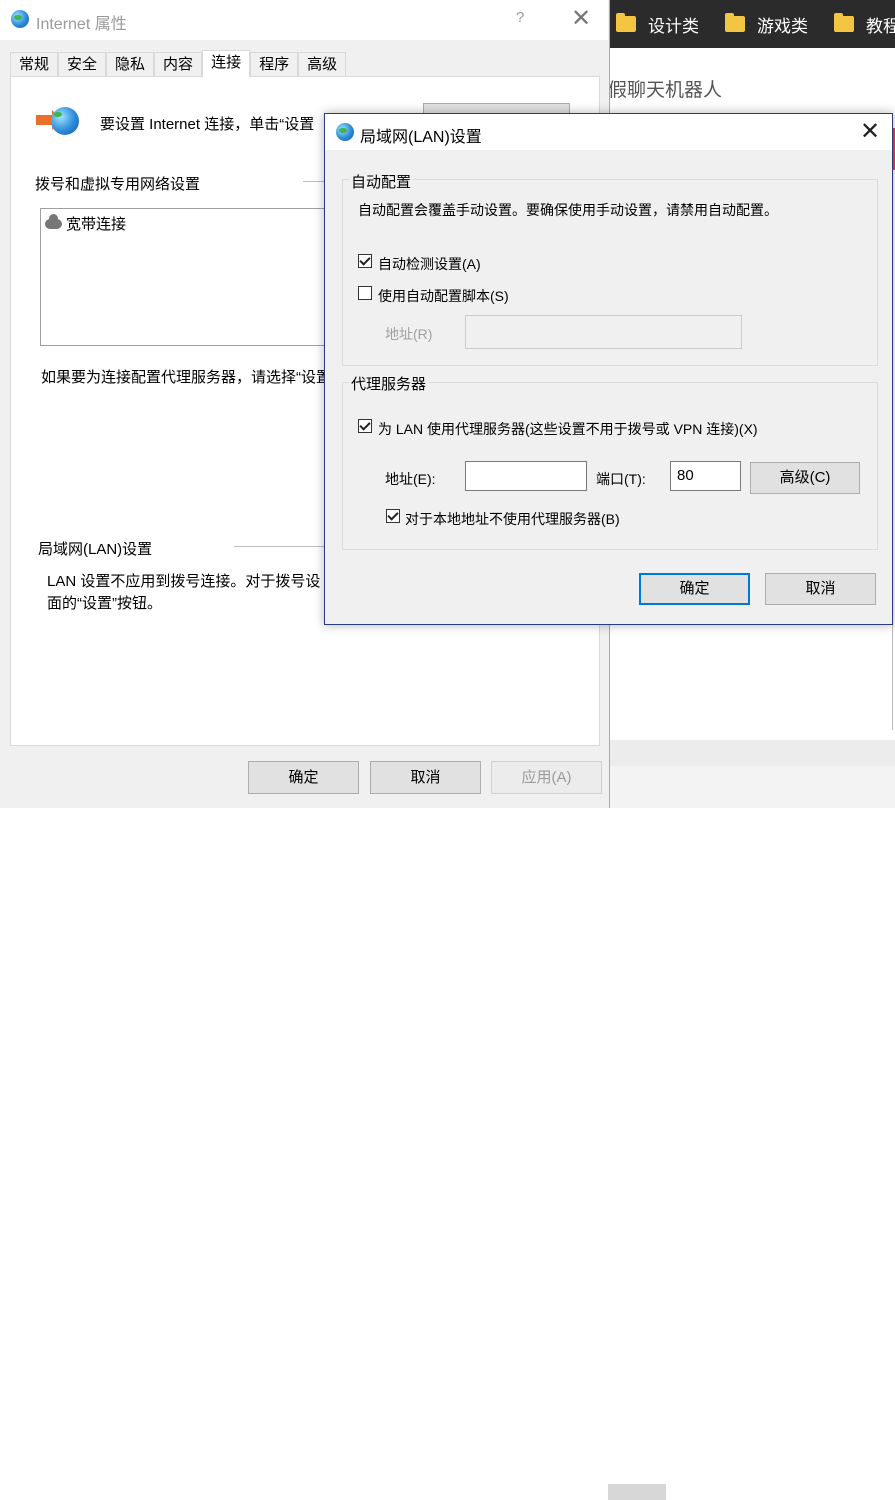 This screenshot has width=895, height=1500. I want to click on dialog-title: 局域网(LAN)设置, so click(421, 137).